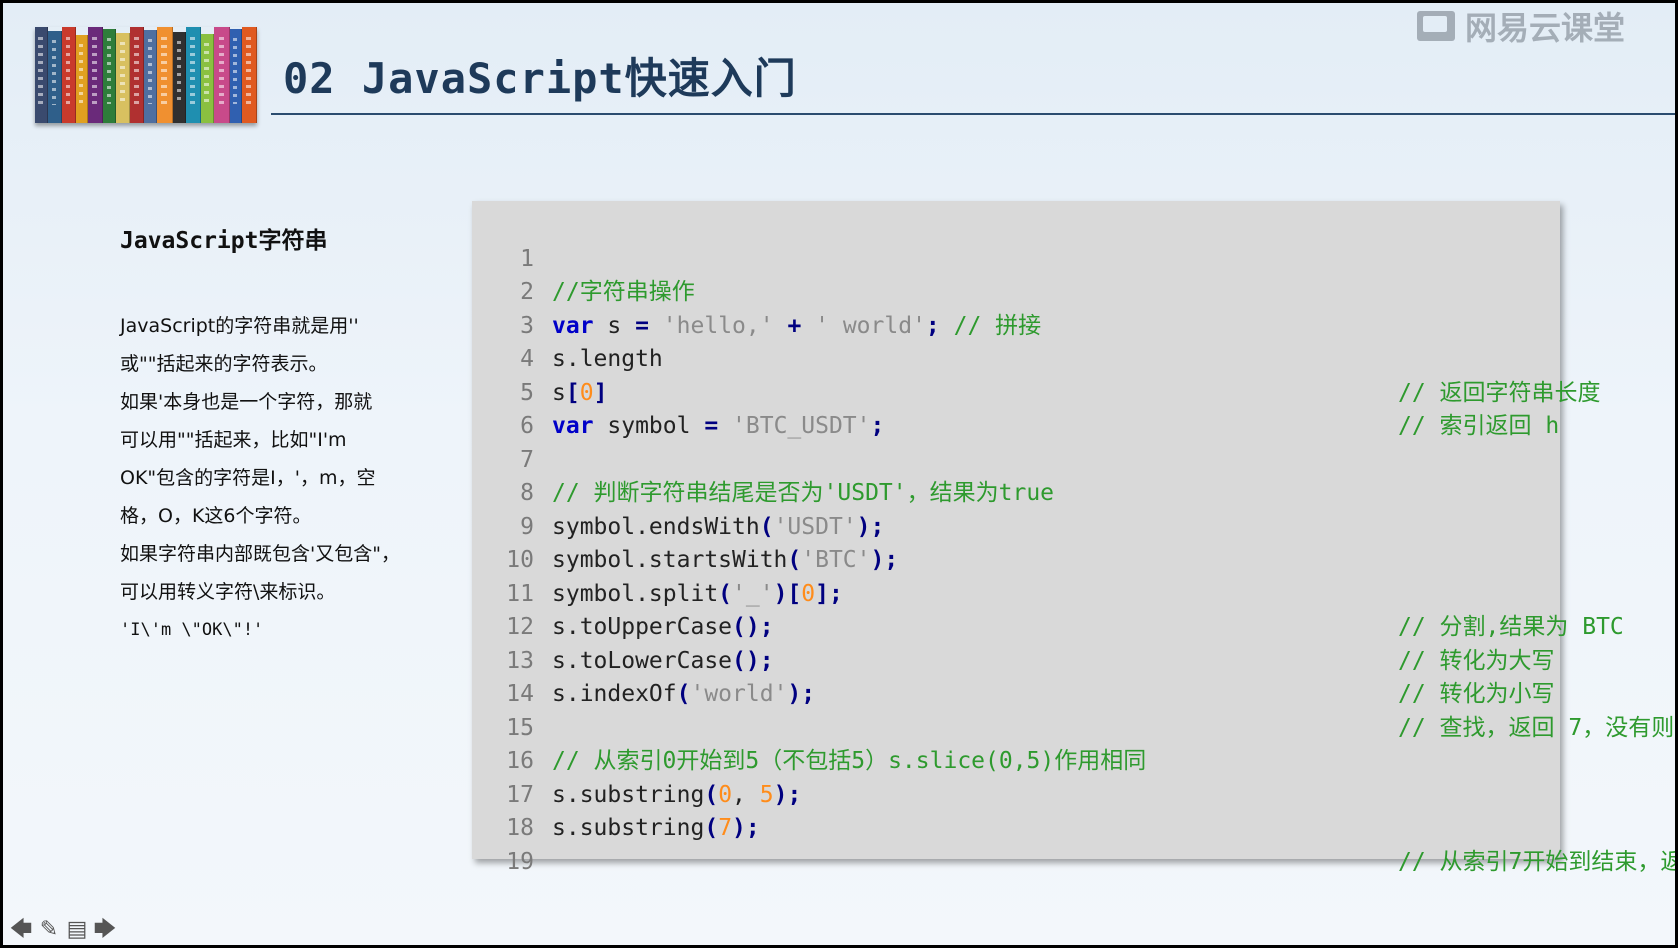 The height and width of the screenshot is (948, 1678). Describe the element at coordinates (105, 930) in the screenshot. I see `next-slide-icon: 🡆` at that location.